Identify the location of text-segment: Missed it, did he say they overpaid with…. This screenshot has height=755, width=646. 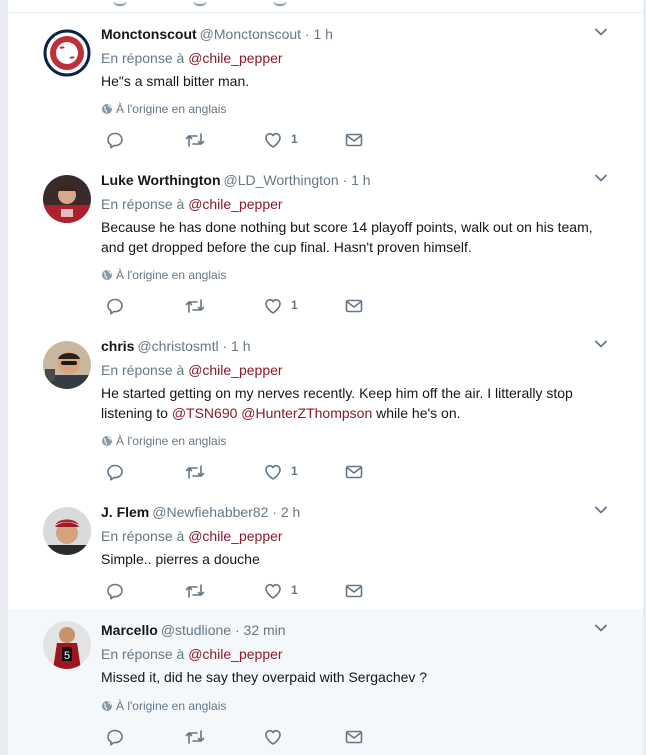
(264, 677).